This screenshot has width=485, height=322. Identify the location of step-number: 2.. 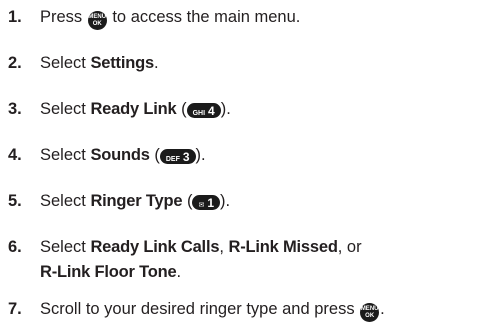
(15, 63).